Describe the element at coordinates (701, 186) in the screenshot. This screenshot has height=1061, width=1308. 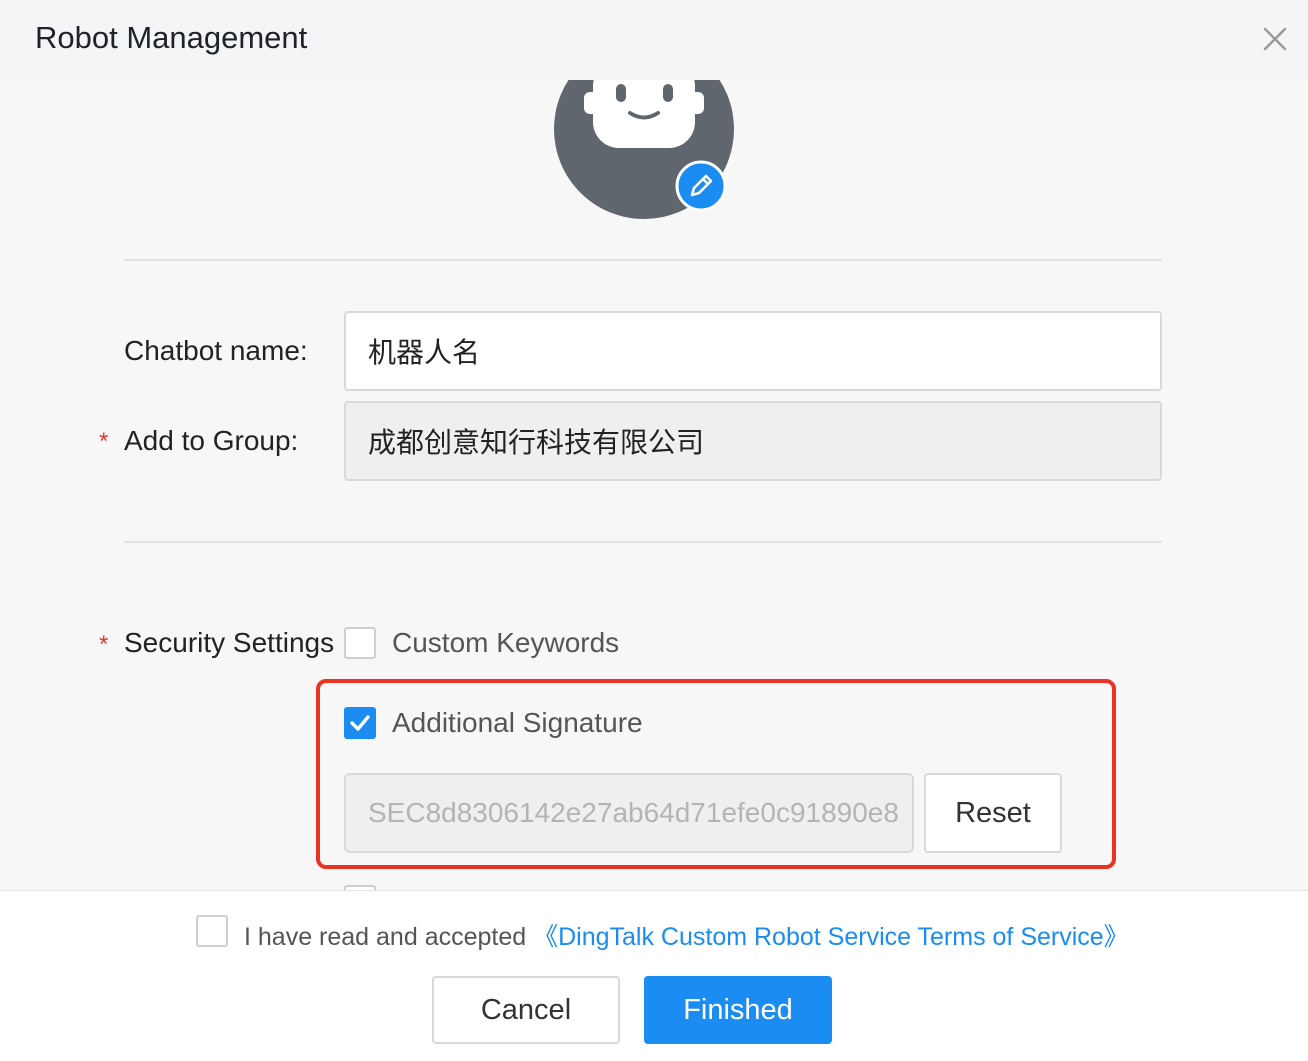
I see `pencil-edit-icon` at that location.